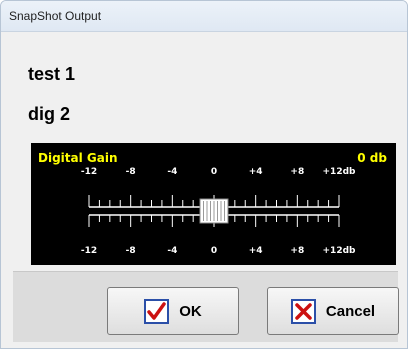  What do you see at coordinates (89, 172) in the screenshot?
I see `top-tick-label: -12` at bounding box center [89, 172].